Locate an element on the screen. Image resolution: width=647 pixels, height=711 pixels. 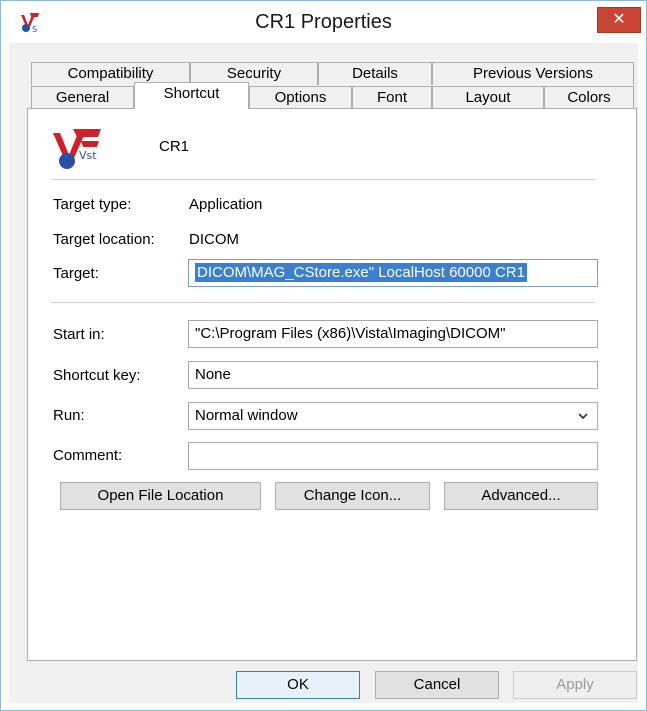
tab-shortcut: Shortcut is located at coordinates (191, 95).